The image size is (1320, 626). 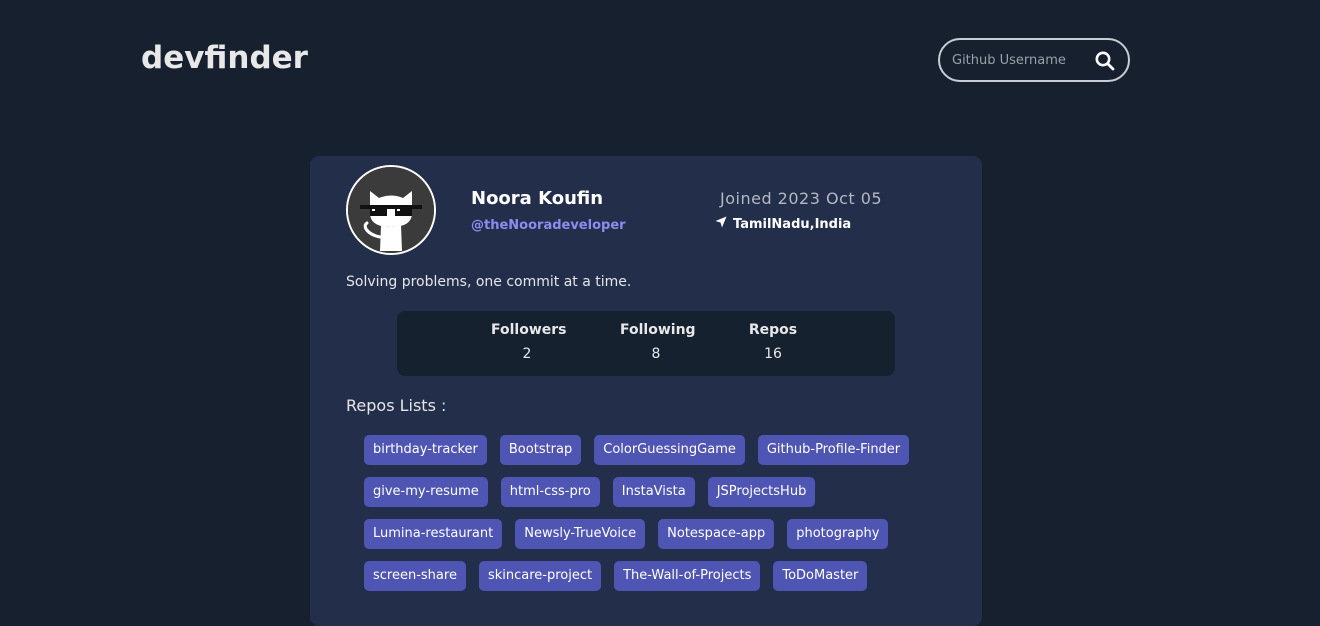 What do you see at coordinates (415, 576) in the screenshot?
I see `repo-tag: screen-share` at bounding box center [415, 576].